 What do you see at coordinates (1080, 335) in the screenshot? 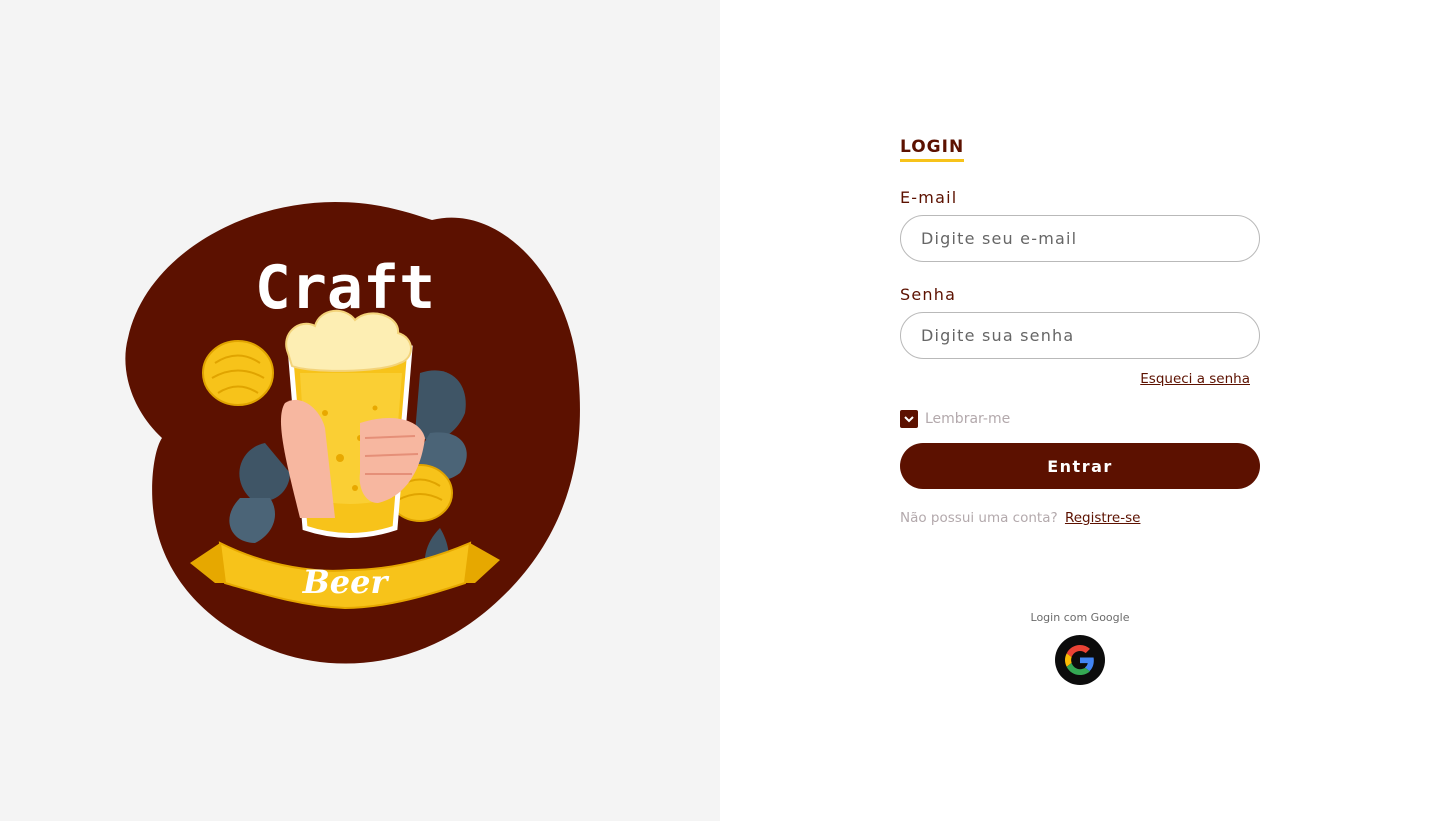
I see `password-input` at bounding box center [1080, 335].